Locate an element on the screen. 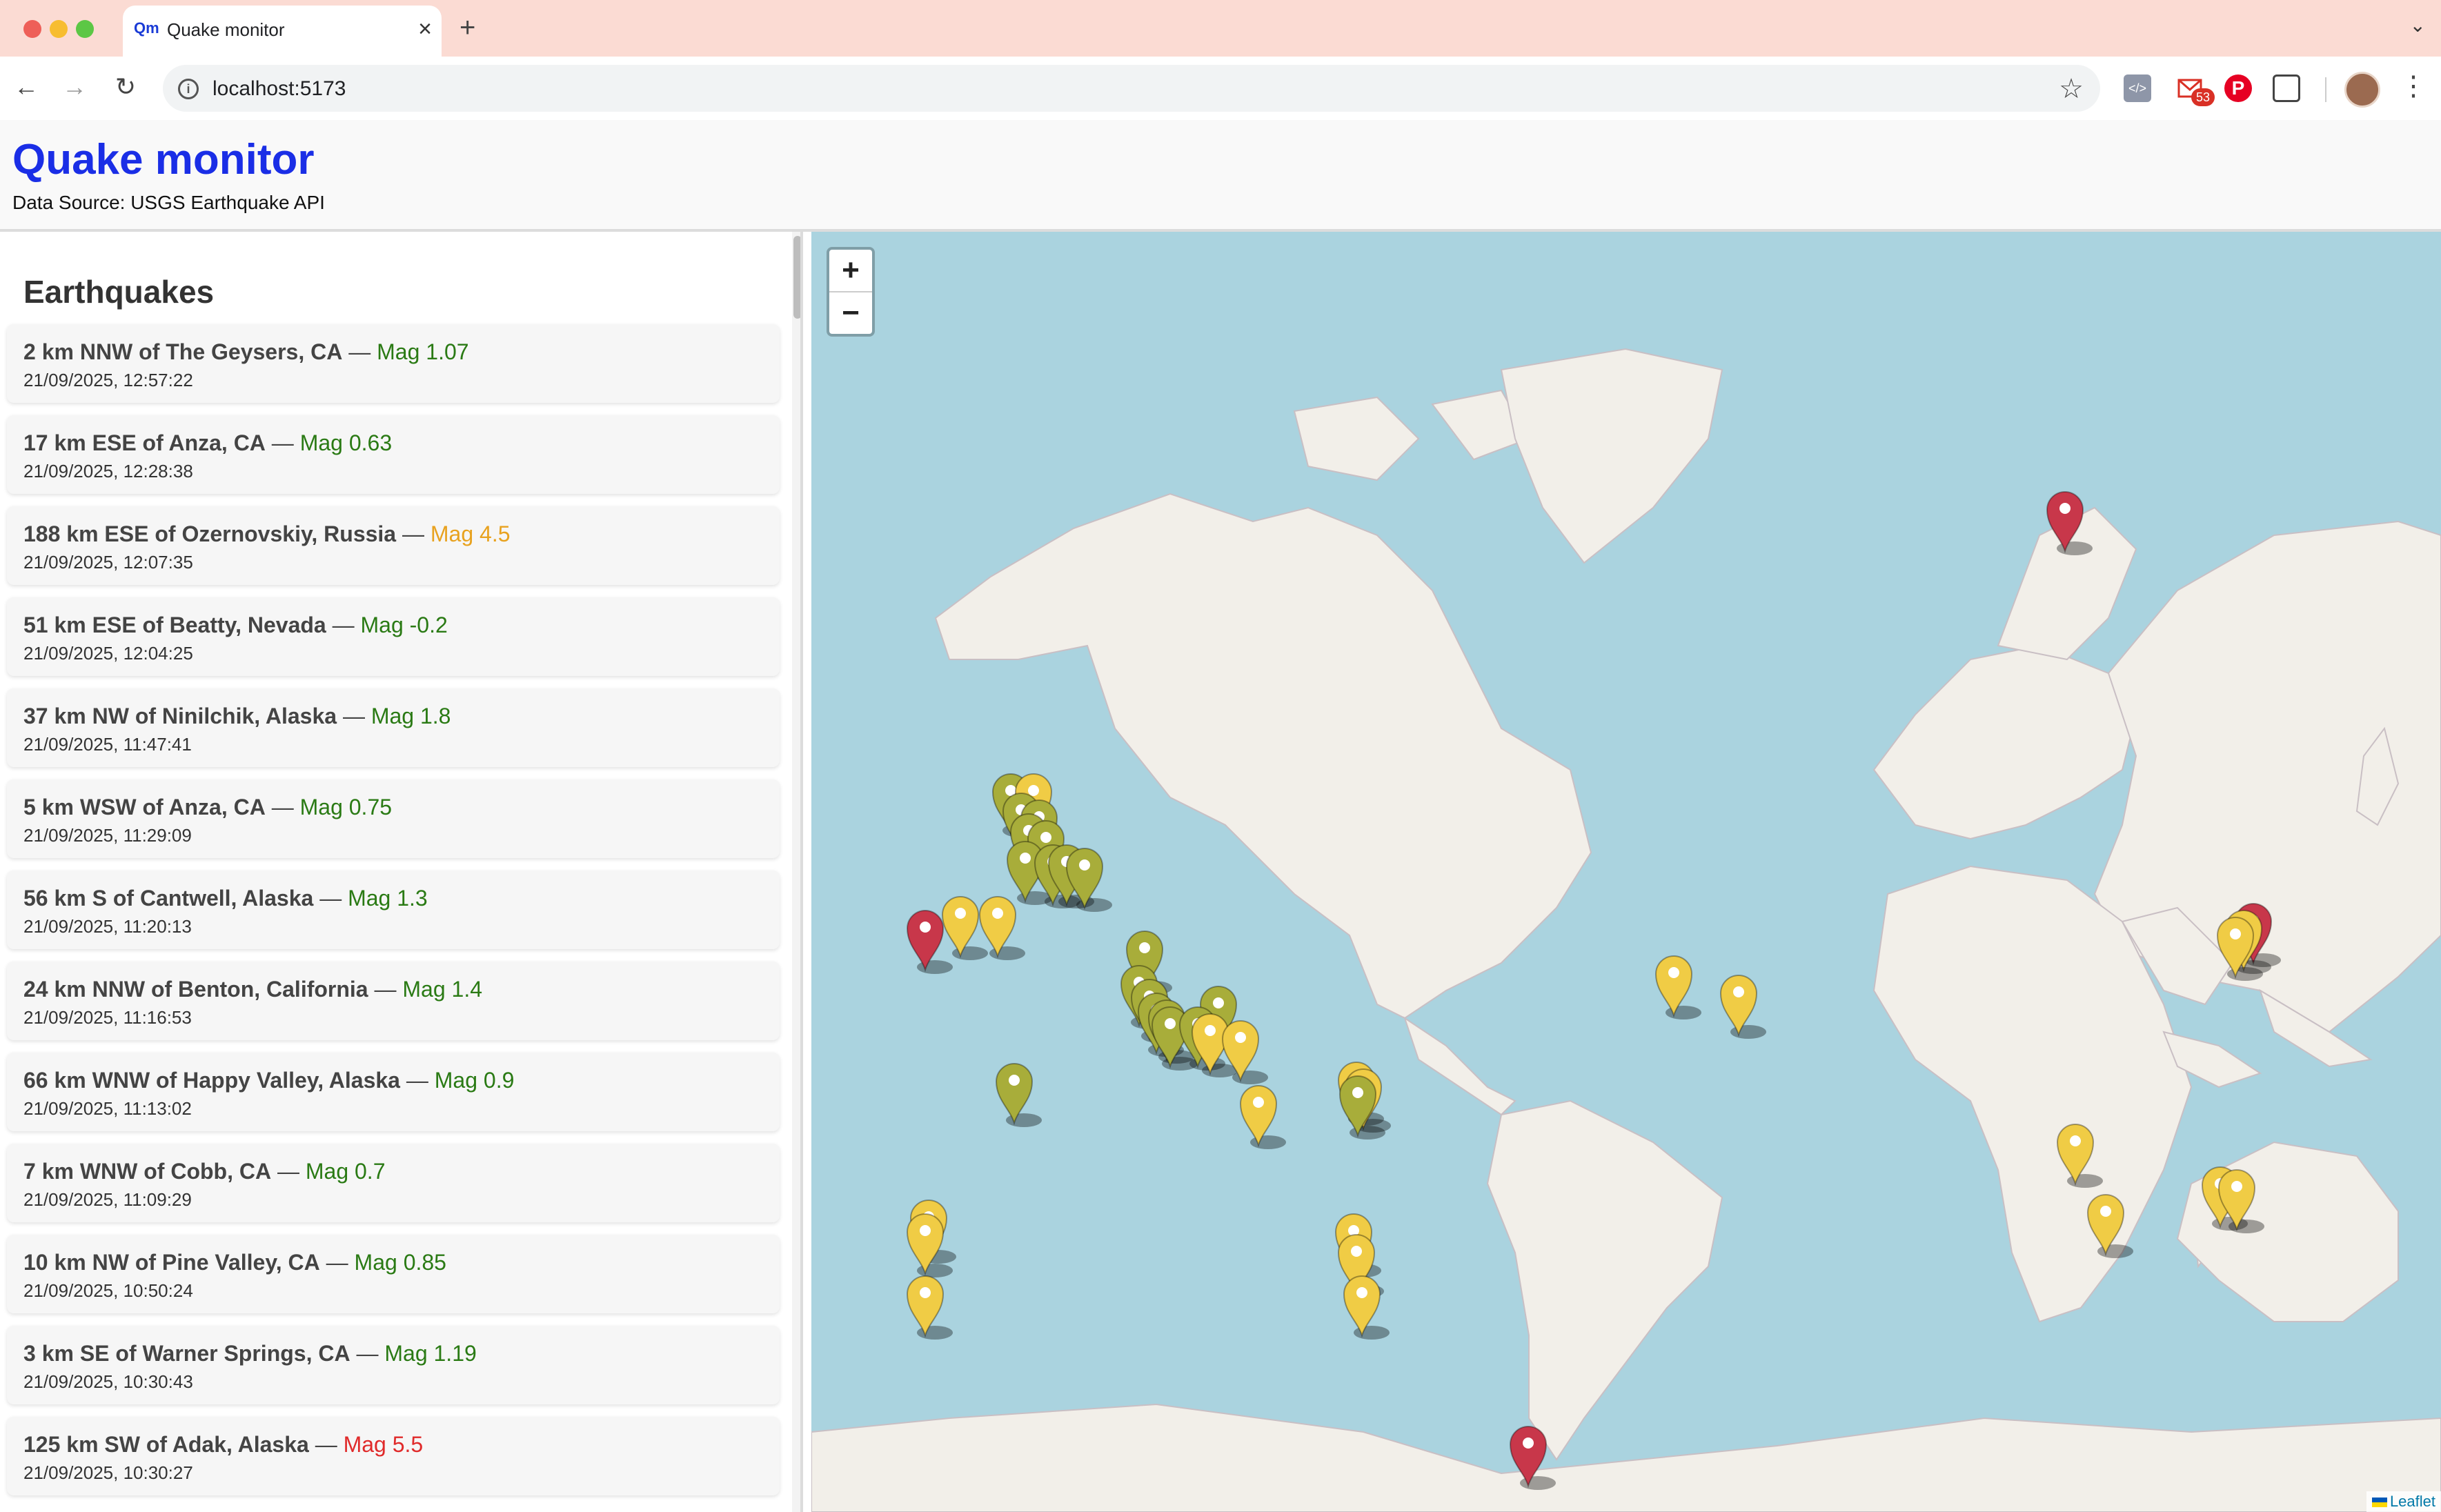 The image size is (2441, 1512). tab-search-chevron-icon: ⌄ is located at coordinates (2418, 25).